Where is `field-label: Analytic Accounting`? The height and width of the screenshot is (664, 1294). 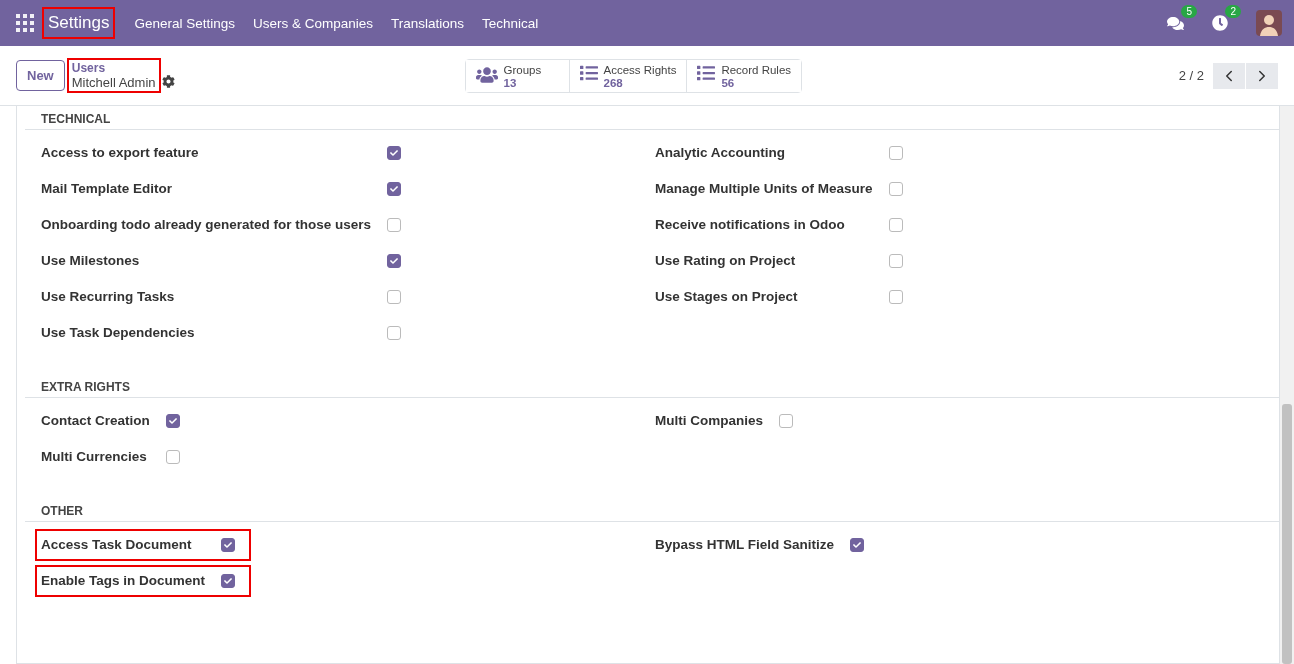
field-label: Analytic Accounting is located at coordinates (720, 153).